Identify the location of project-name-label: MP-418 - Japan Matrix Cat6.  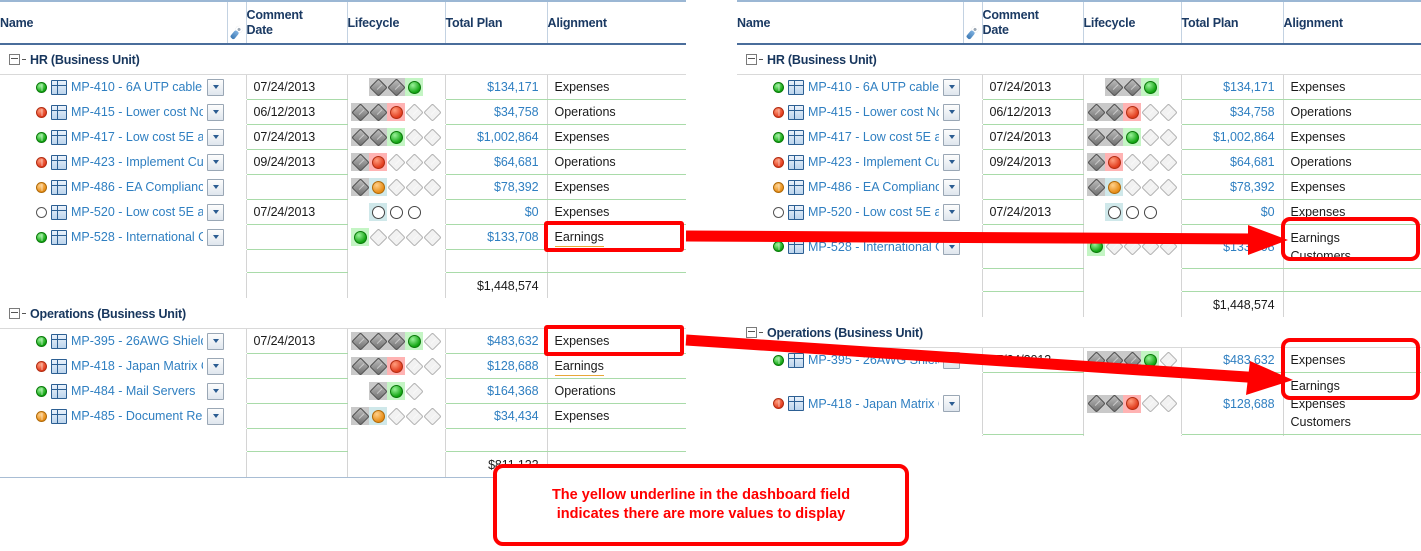
(137, 366).